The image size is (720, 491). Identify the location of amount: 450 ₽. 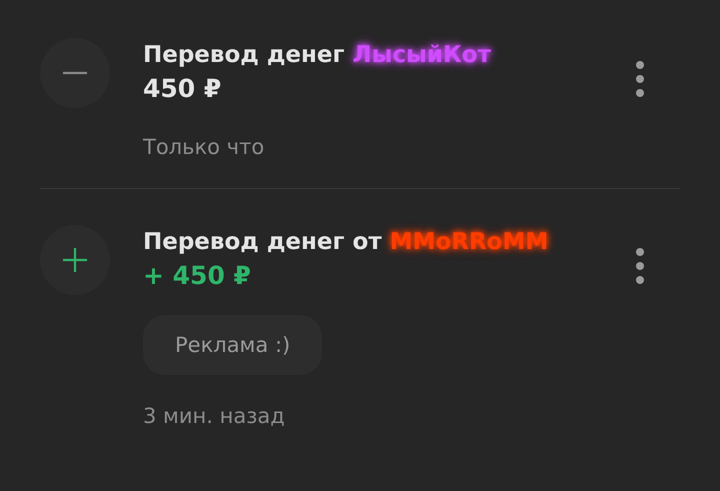
(182, 89).